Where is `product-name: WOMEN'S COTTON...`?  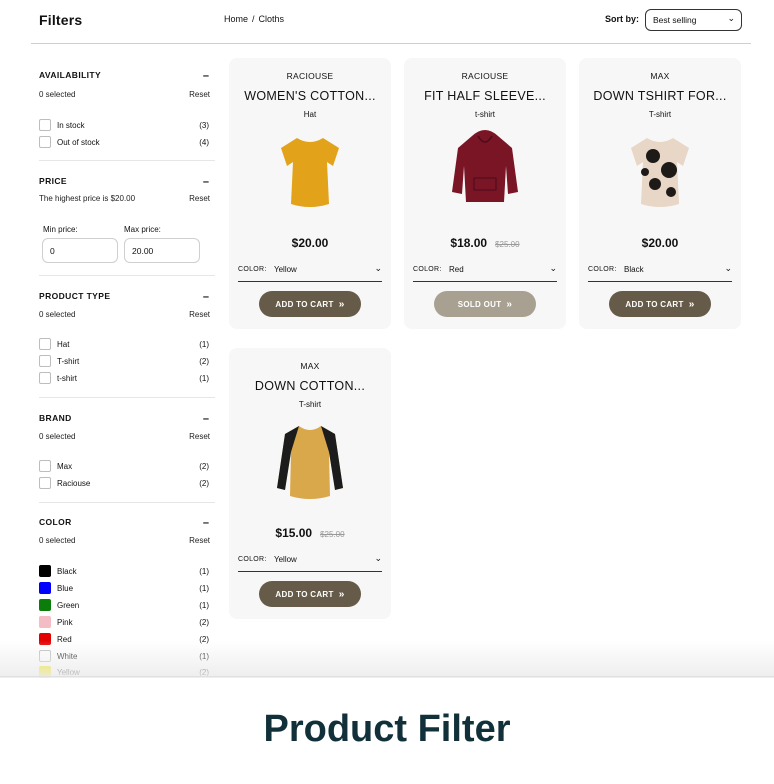 product-name: WOMEN'S COTTON... is located at coordinates (310, 96).